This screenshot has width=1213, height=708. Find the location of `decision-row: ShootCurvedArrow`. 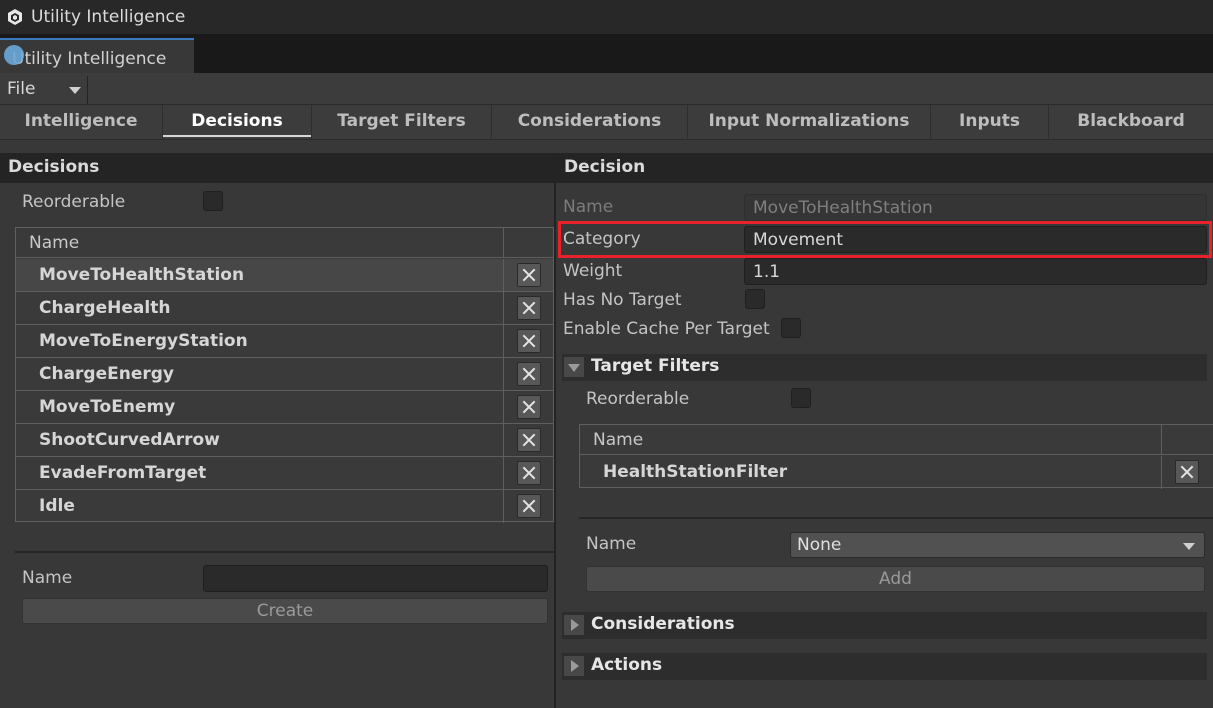

decision-row: ShootCurvedArrow is located at coordinates (284, 440).